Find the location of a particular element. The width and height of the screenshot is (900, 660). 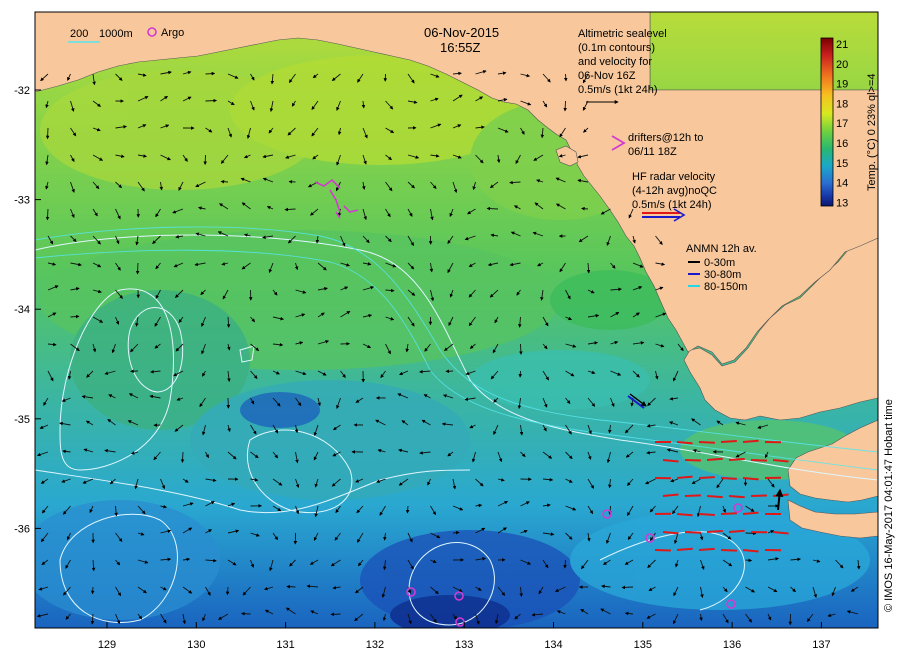

x-tick-label: 136 is located at coordinates (732, 645).